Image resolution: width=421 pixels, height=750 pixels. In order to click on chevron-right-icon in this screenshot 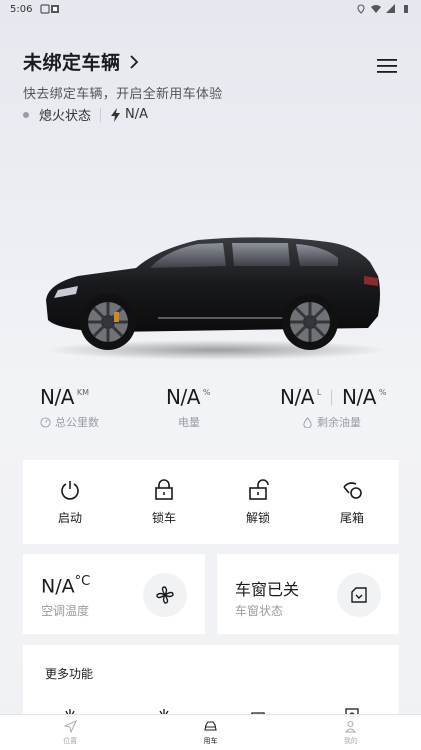, I will do `click(133, 61)`.